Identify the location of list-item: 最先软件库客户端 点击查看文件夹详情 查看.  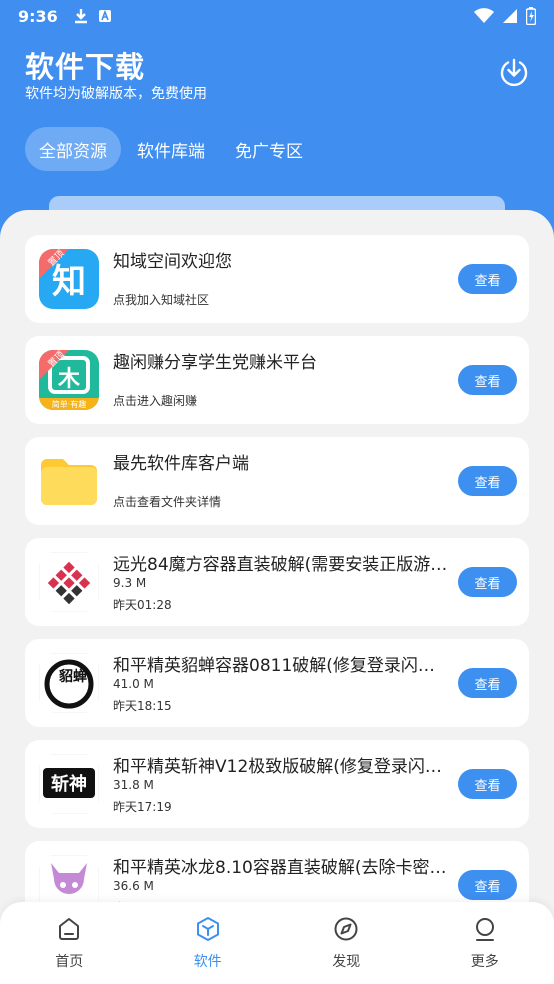
(277, 481).